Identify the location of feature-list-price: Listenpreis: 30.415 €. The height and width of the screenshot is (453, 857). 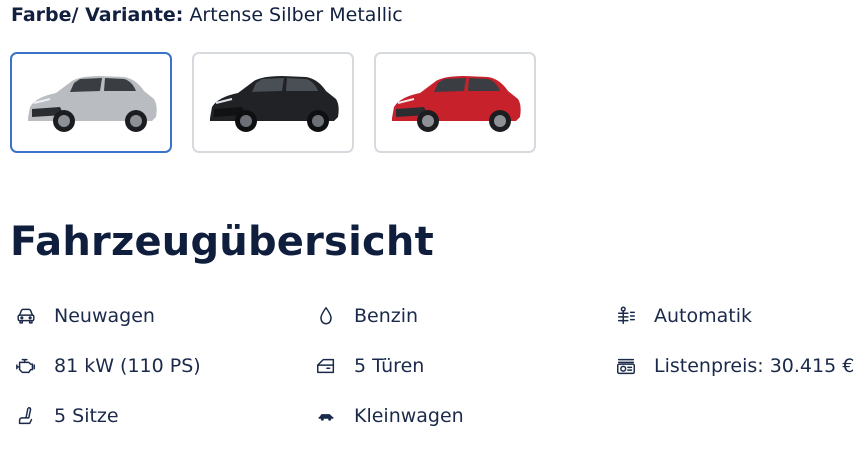
(734, 366).